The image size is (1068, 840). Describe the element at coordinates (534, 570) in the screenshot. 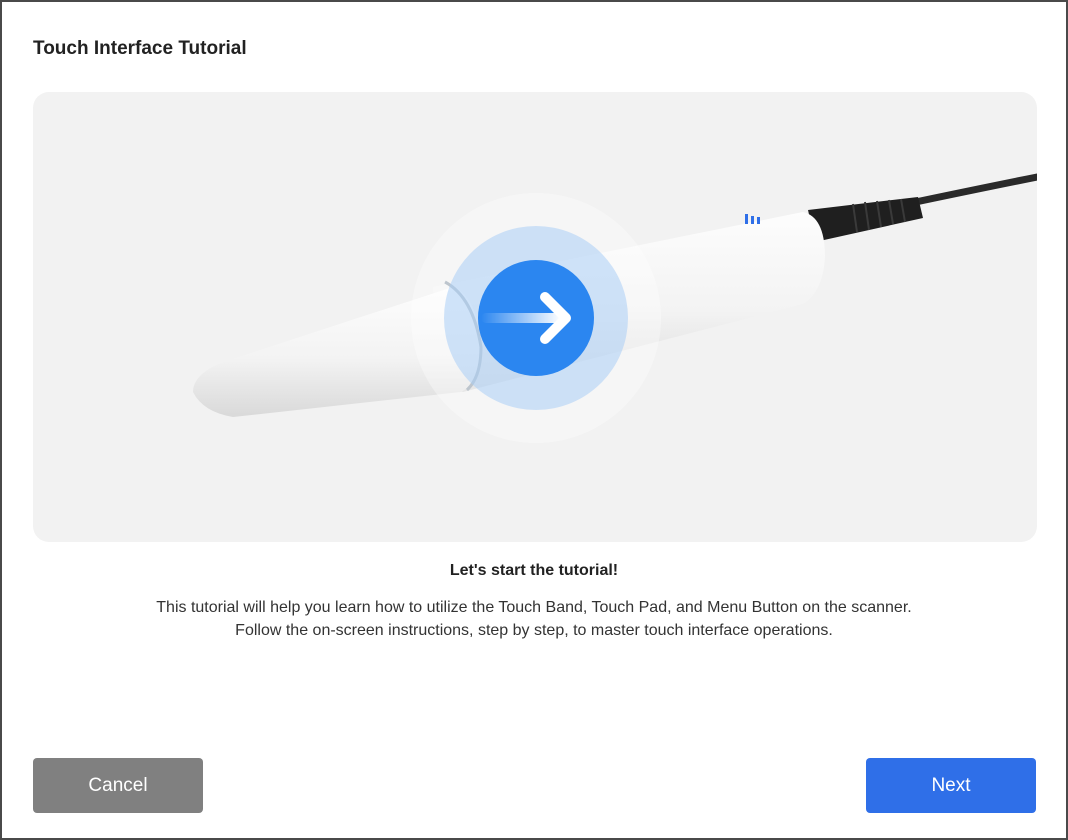

I see `tutorial-headline: Let's start the tutorial!` at that location.